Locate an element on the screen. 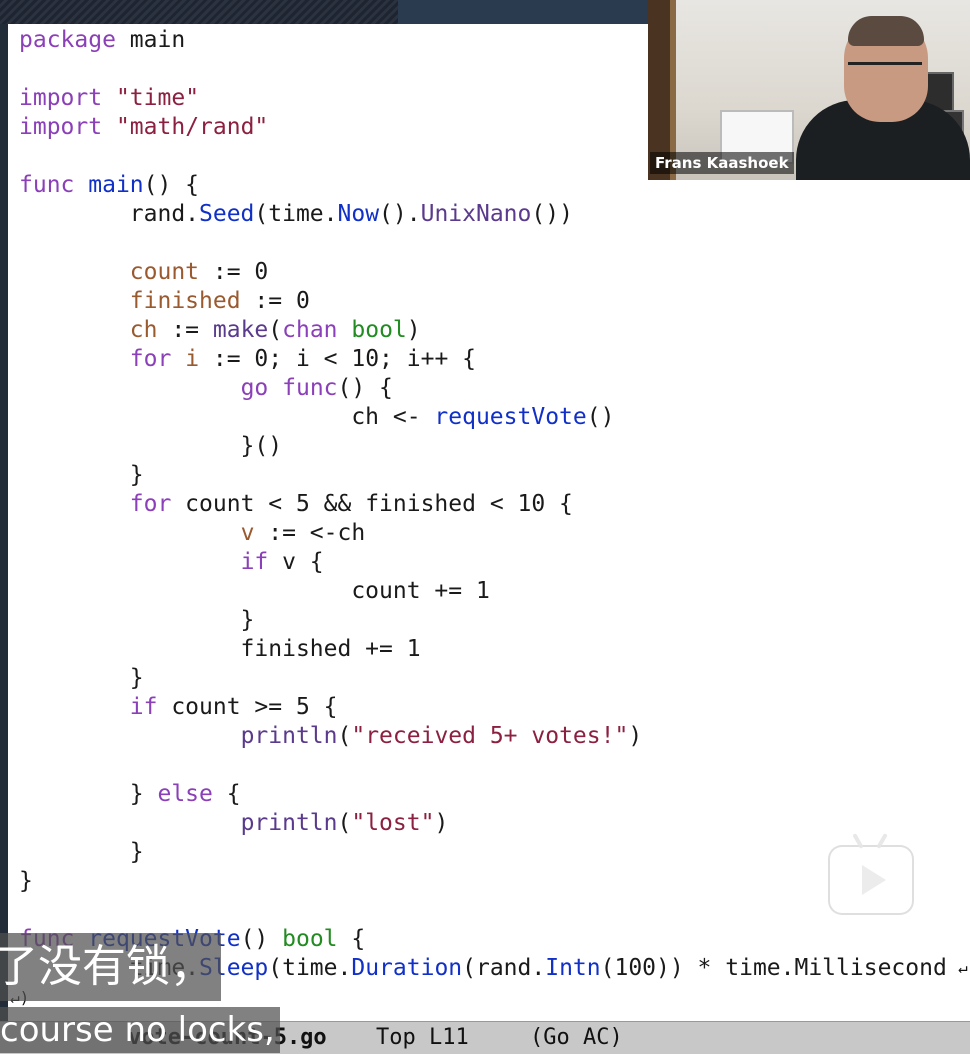  code-token: ()) is located at coordinates (552, 214).